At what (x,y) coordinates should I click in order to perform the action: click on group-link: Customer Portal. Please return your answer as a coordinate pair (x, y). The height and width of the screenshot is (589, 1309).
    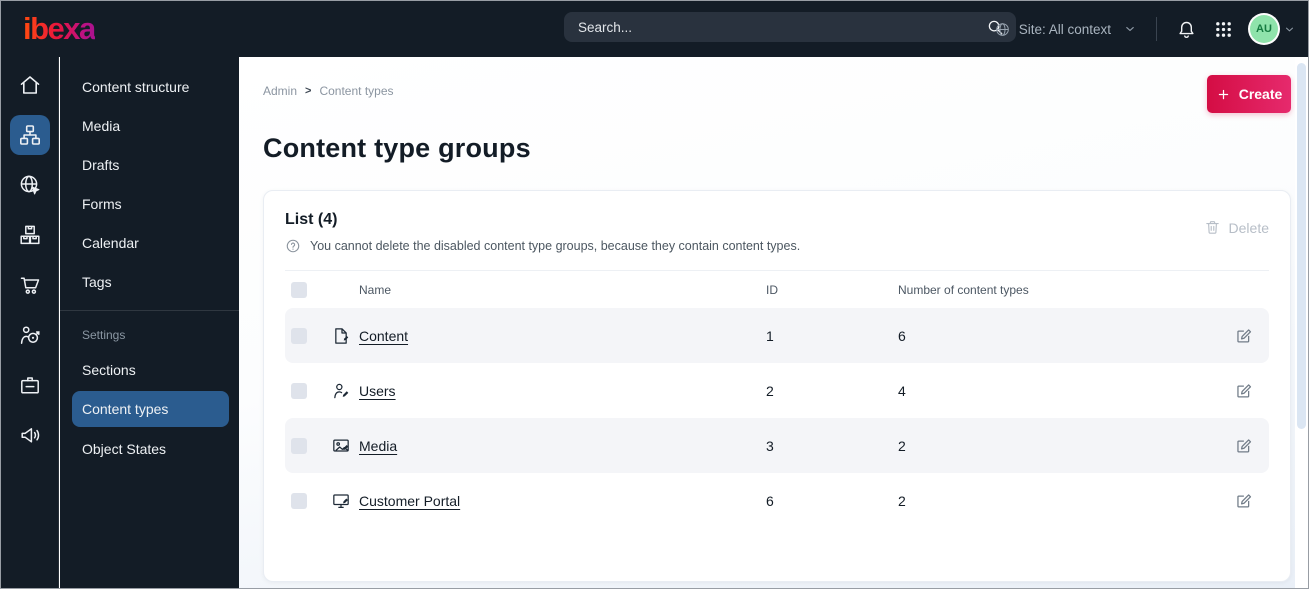
    Looking at the image, I should click on (409, 501).